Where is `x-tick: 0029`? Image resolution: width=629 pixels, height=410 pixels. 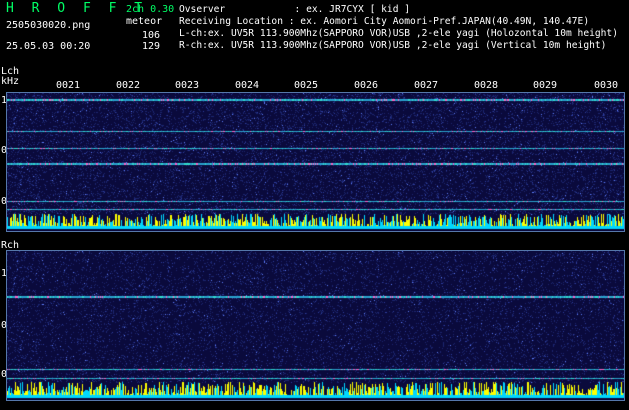 x-tick: 0029 is located at coordinates (545, 85).